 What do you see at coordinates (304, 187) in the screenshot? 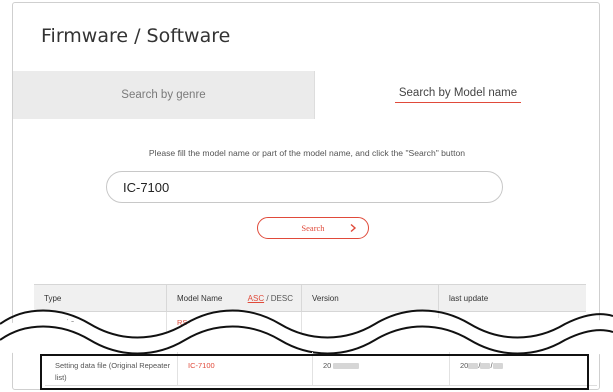
I see `model-name-input` at bounding box center [304, 187].